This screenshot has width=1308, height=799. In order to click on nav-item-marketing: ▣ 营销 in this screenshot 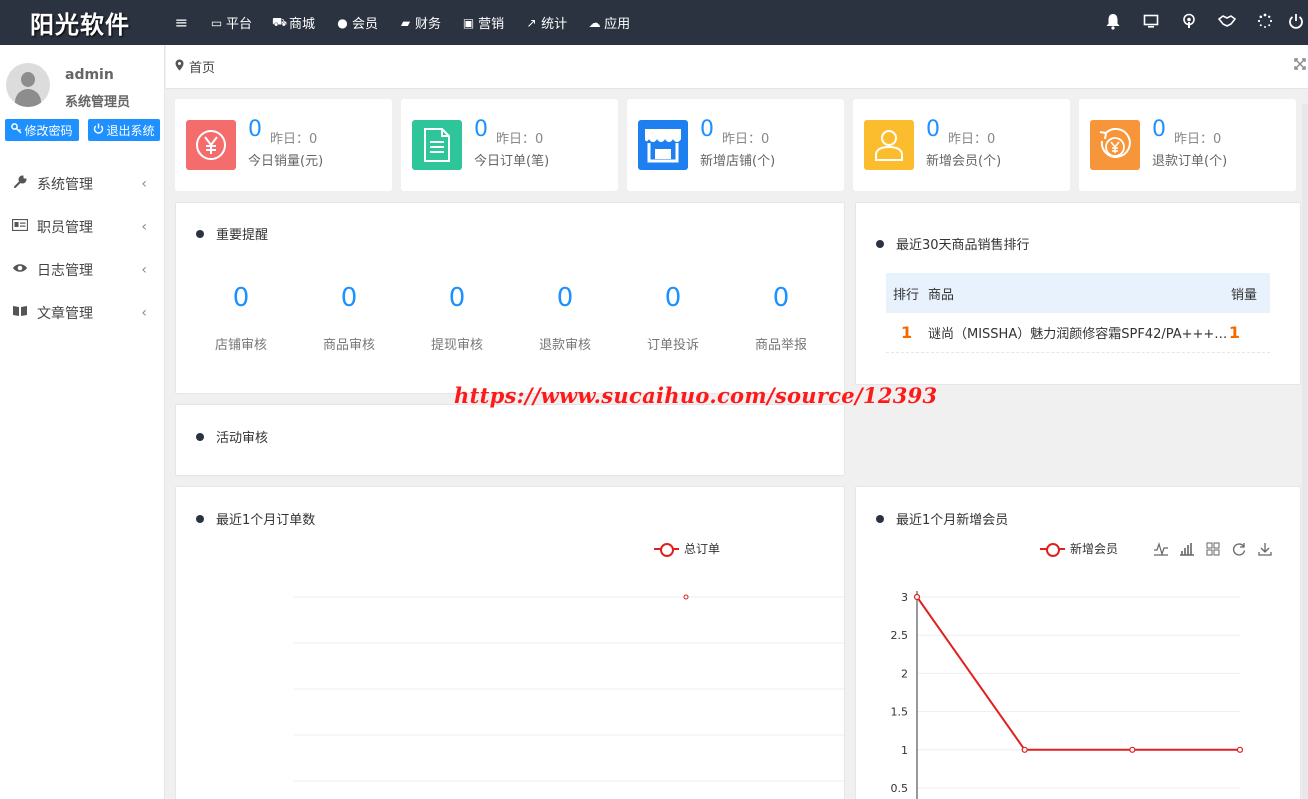, I will do `click(483, 23)`.